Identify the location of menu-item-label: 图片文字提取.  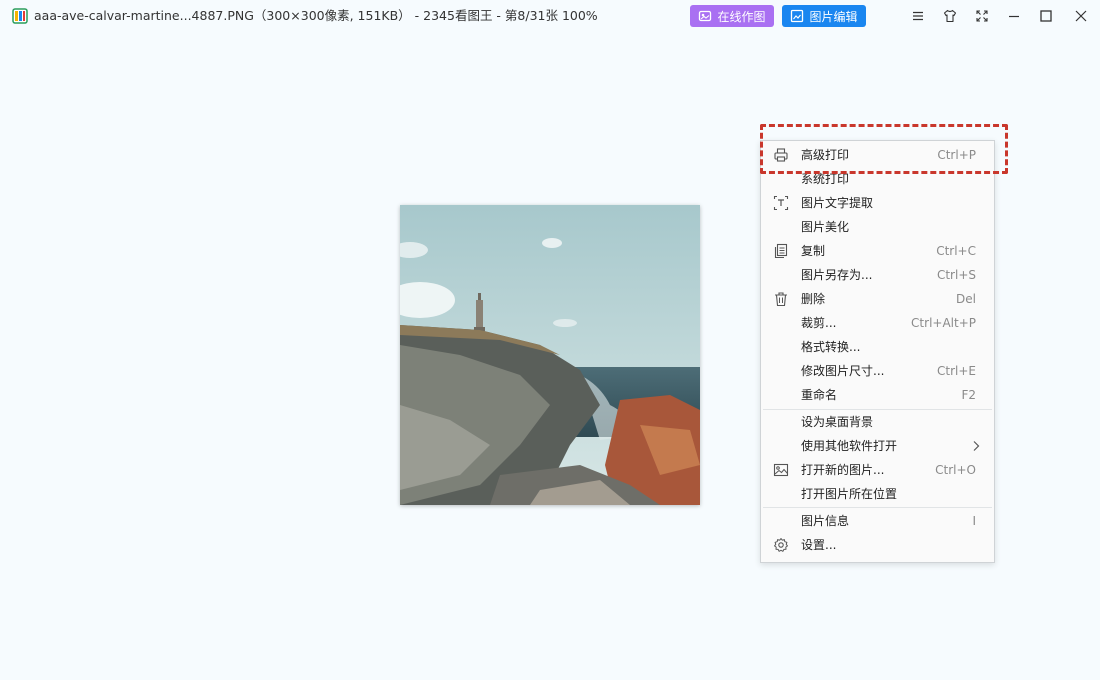
(837, 203).